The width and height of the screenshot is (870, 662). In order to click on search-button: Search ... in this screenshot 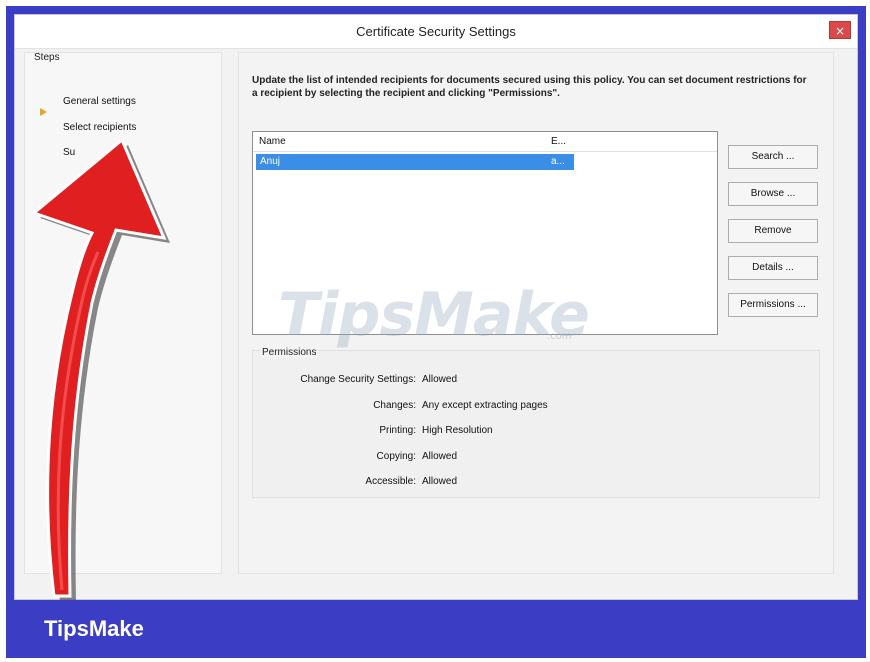, I will do `click(773, 157)`.